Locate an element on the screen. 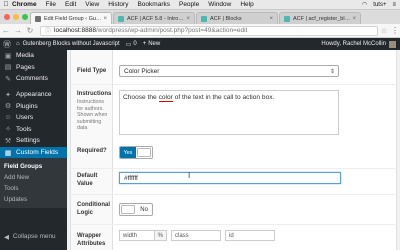 The height and width of the screenshot is (250, 400). chrome-menu-icon: ⋮ is located at coordinates (395, 30).